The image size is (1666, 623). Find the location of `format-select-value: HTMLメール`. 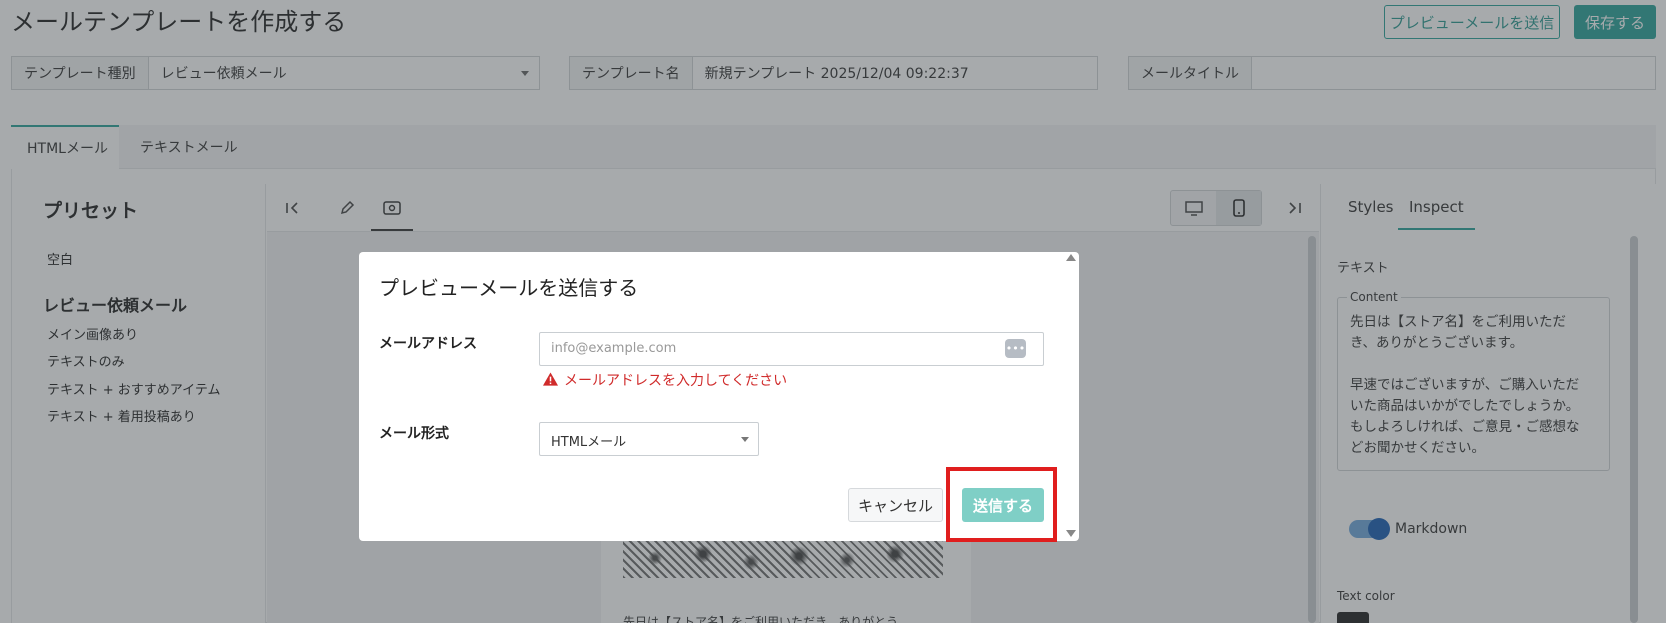

format-select-value: HTMLメール is located at coordinates (589, 442).